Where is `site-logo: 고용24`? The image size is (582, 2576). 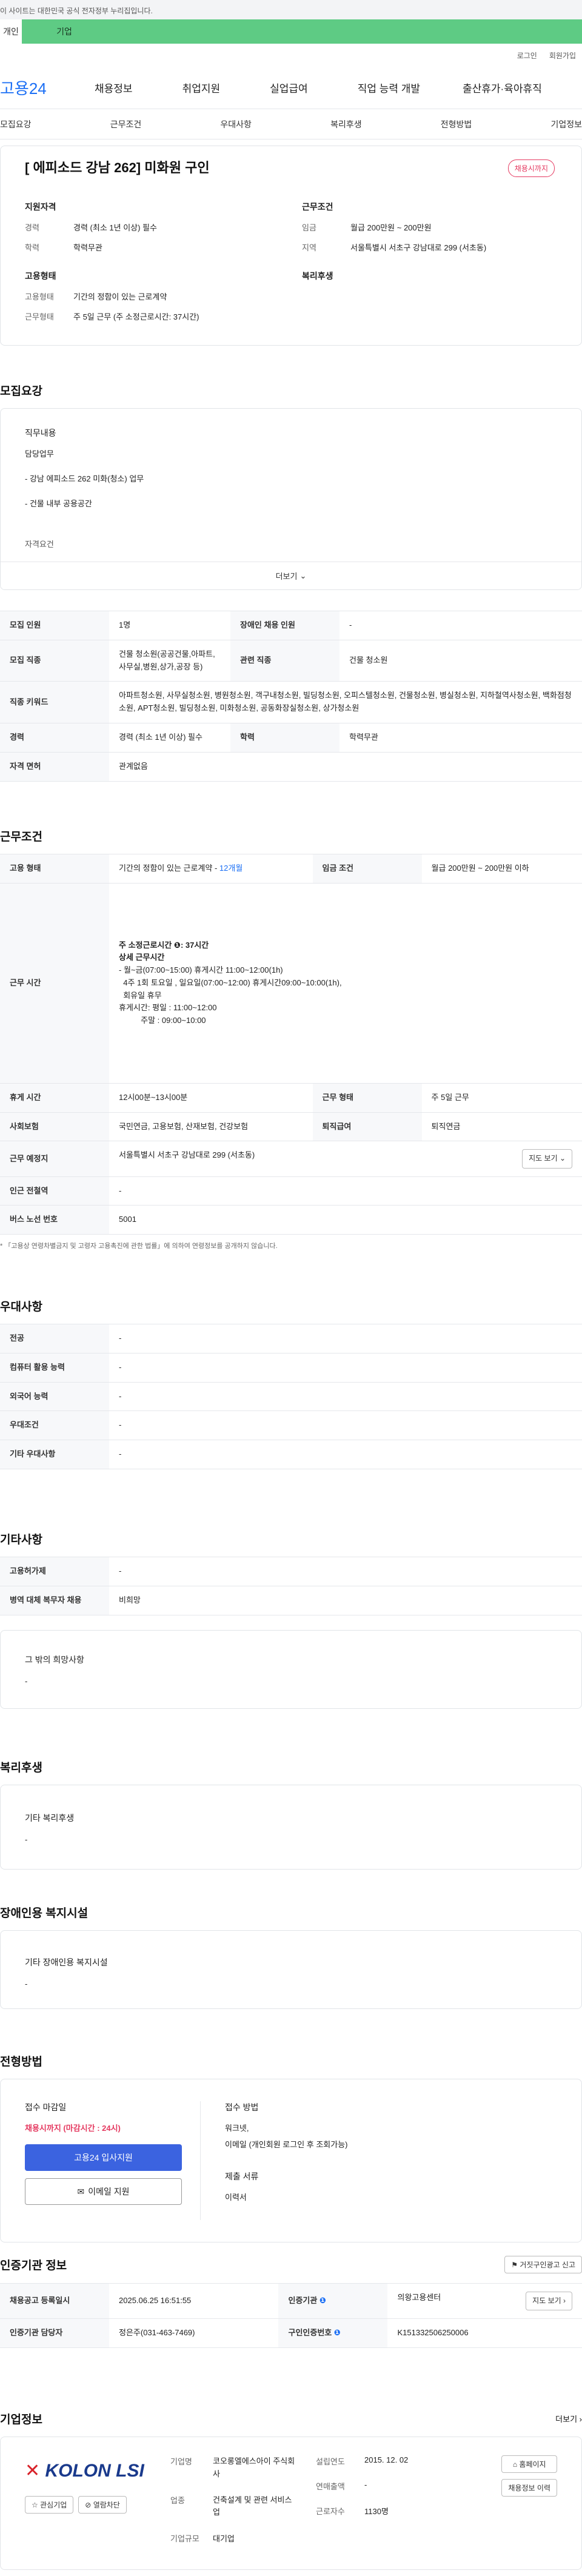
site-logo: 고용24 is located at coordinates (36, 87).